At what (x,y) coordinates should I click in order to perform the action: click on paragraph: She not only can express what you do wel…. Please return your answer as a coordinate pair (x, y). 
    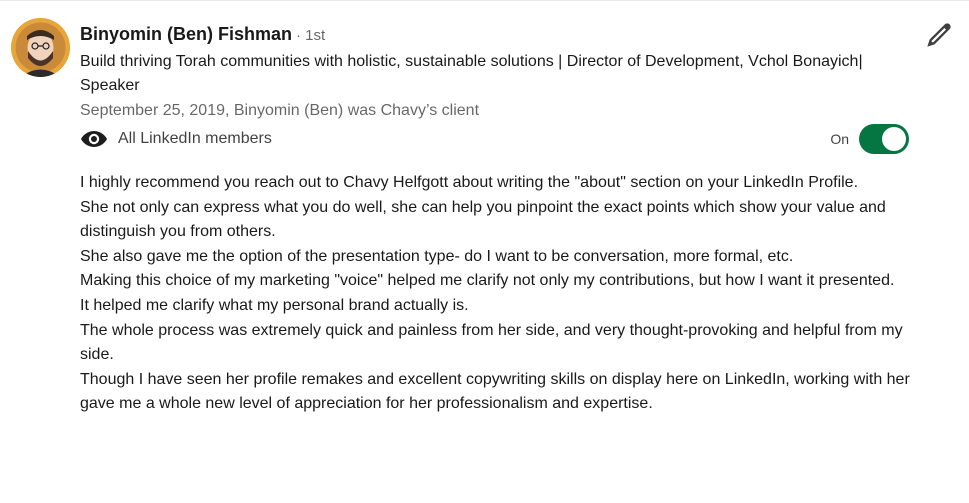
    Looking at the image, I should click on (483, 219).